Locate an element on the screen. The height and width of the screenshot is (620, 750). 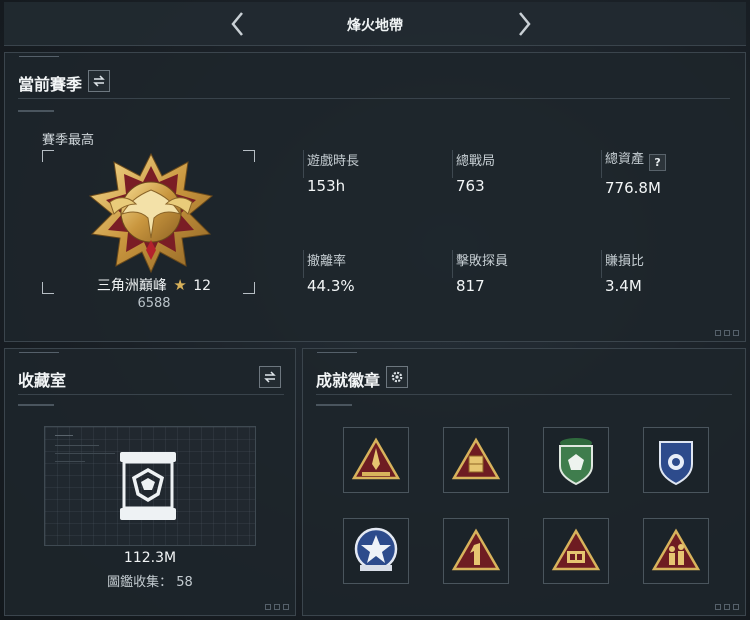
current-season-title: 當前賽季 is located at coordinates (50, 84).